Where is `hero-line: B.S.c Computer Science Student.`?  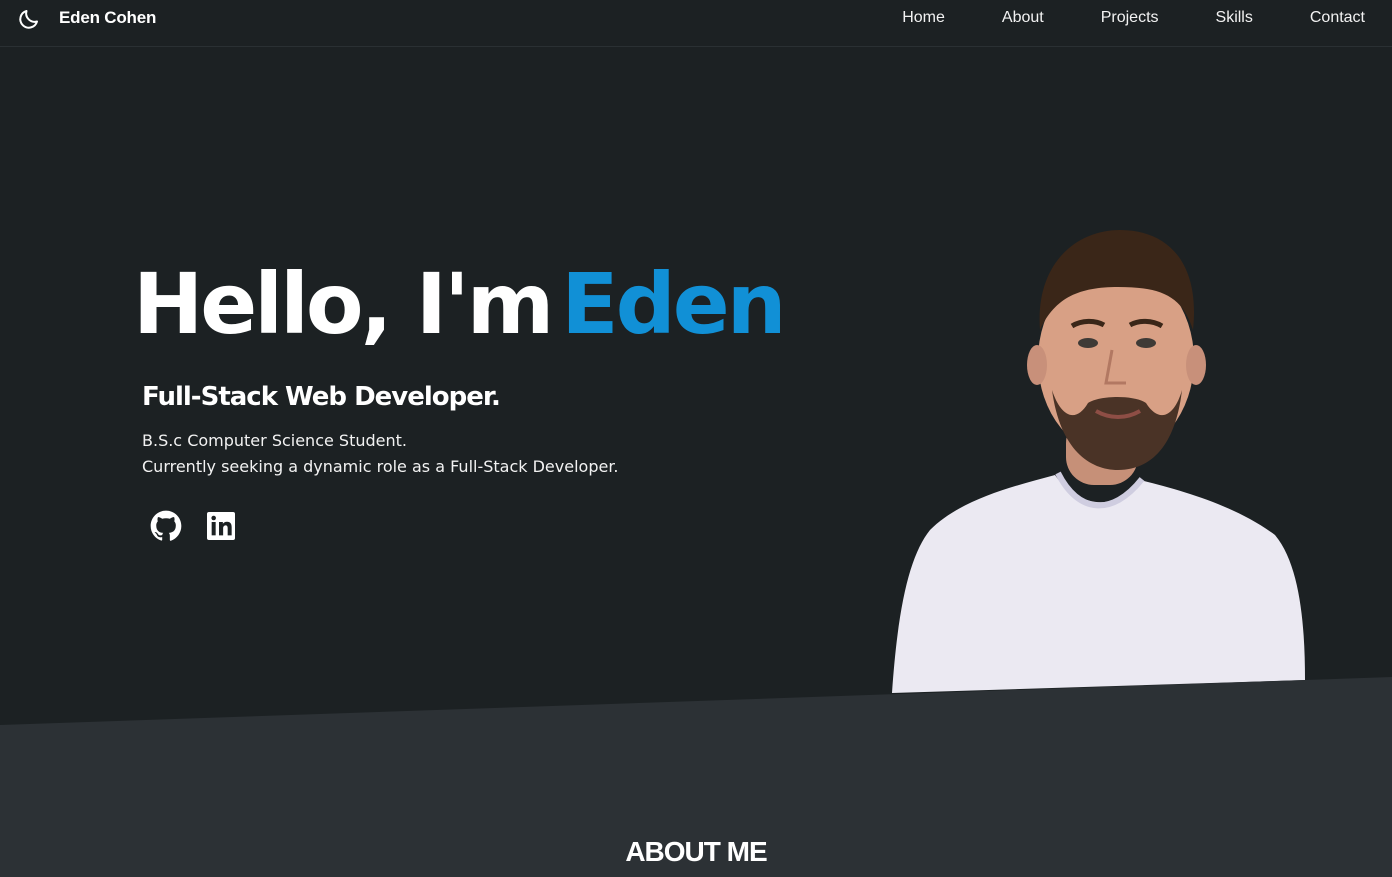 hero-line: B.S.c Computer Science Student. is located at coordinates (274, 440).